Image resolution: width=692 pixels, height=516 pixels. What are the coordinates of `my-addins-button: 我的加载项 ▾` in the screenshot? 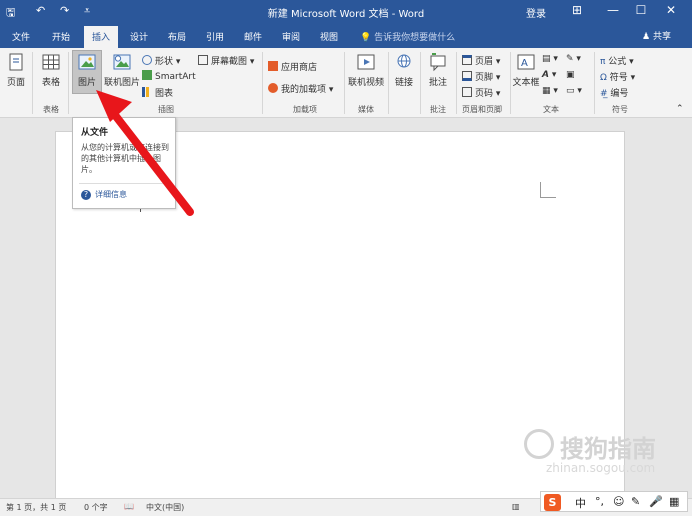 It's located at (300, 88).